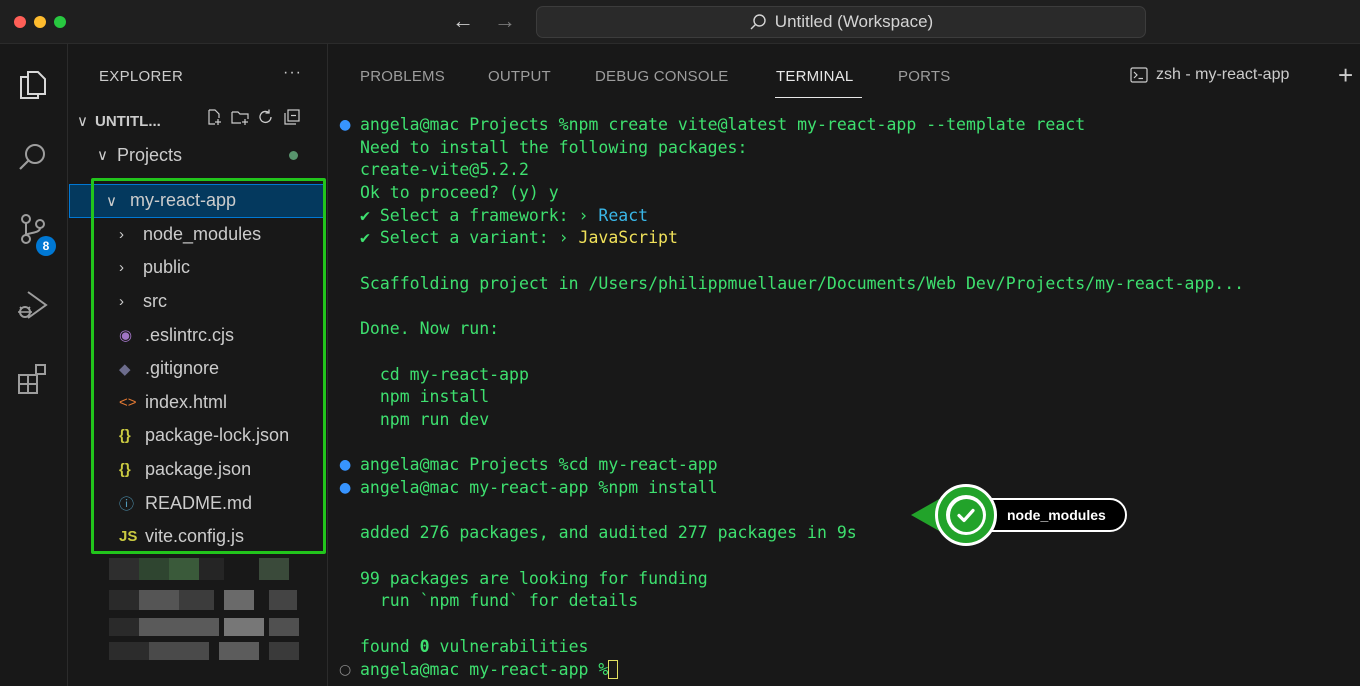 This screenshot has width=1360, height=686. I want to click on run-debug-icon, so click(33, 305).